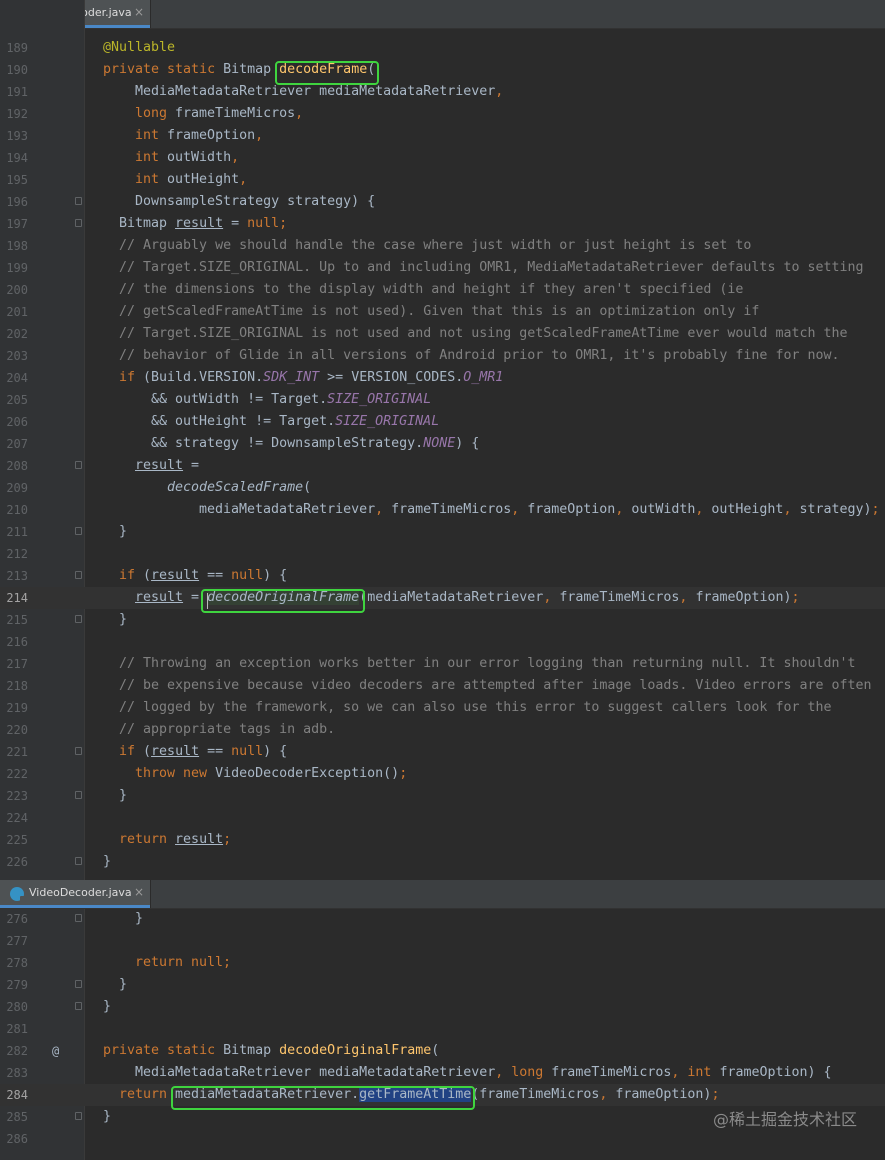 This screenshot has height=1160, width=885. I want to click on code-text: long frameTimeMicros,, so click(219, 113).